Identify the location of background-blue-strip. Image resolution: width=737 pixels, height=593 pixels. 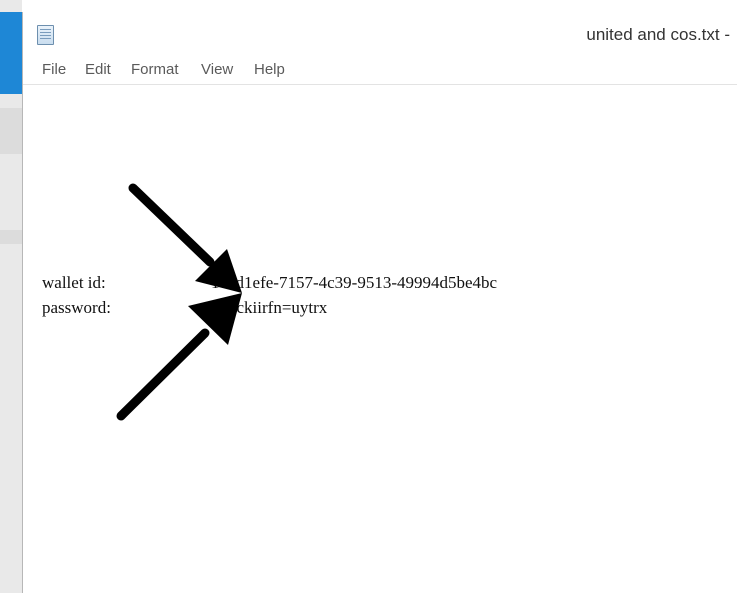
(11, 53).